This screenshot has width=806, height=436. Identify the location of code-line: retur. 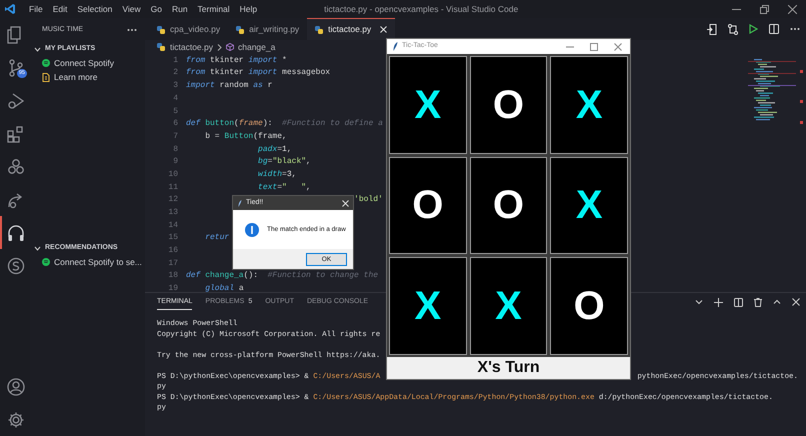
(217, 237).